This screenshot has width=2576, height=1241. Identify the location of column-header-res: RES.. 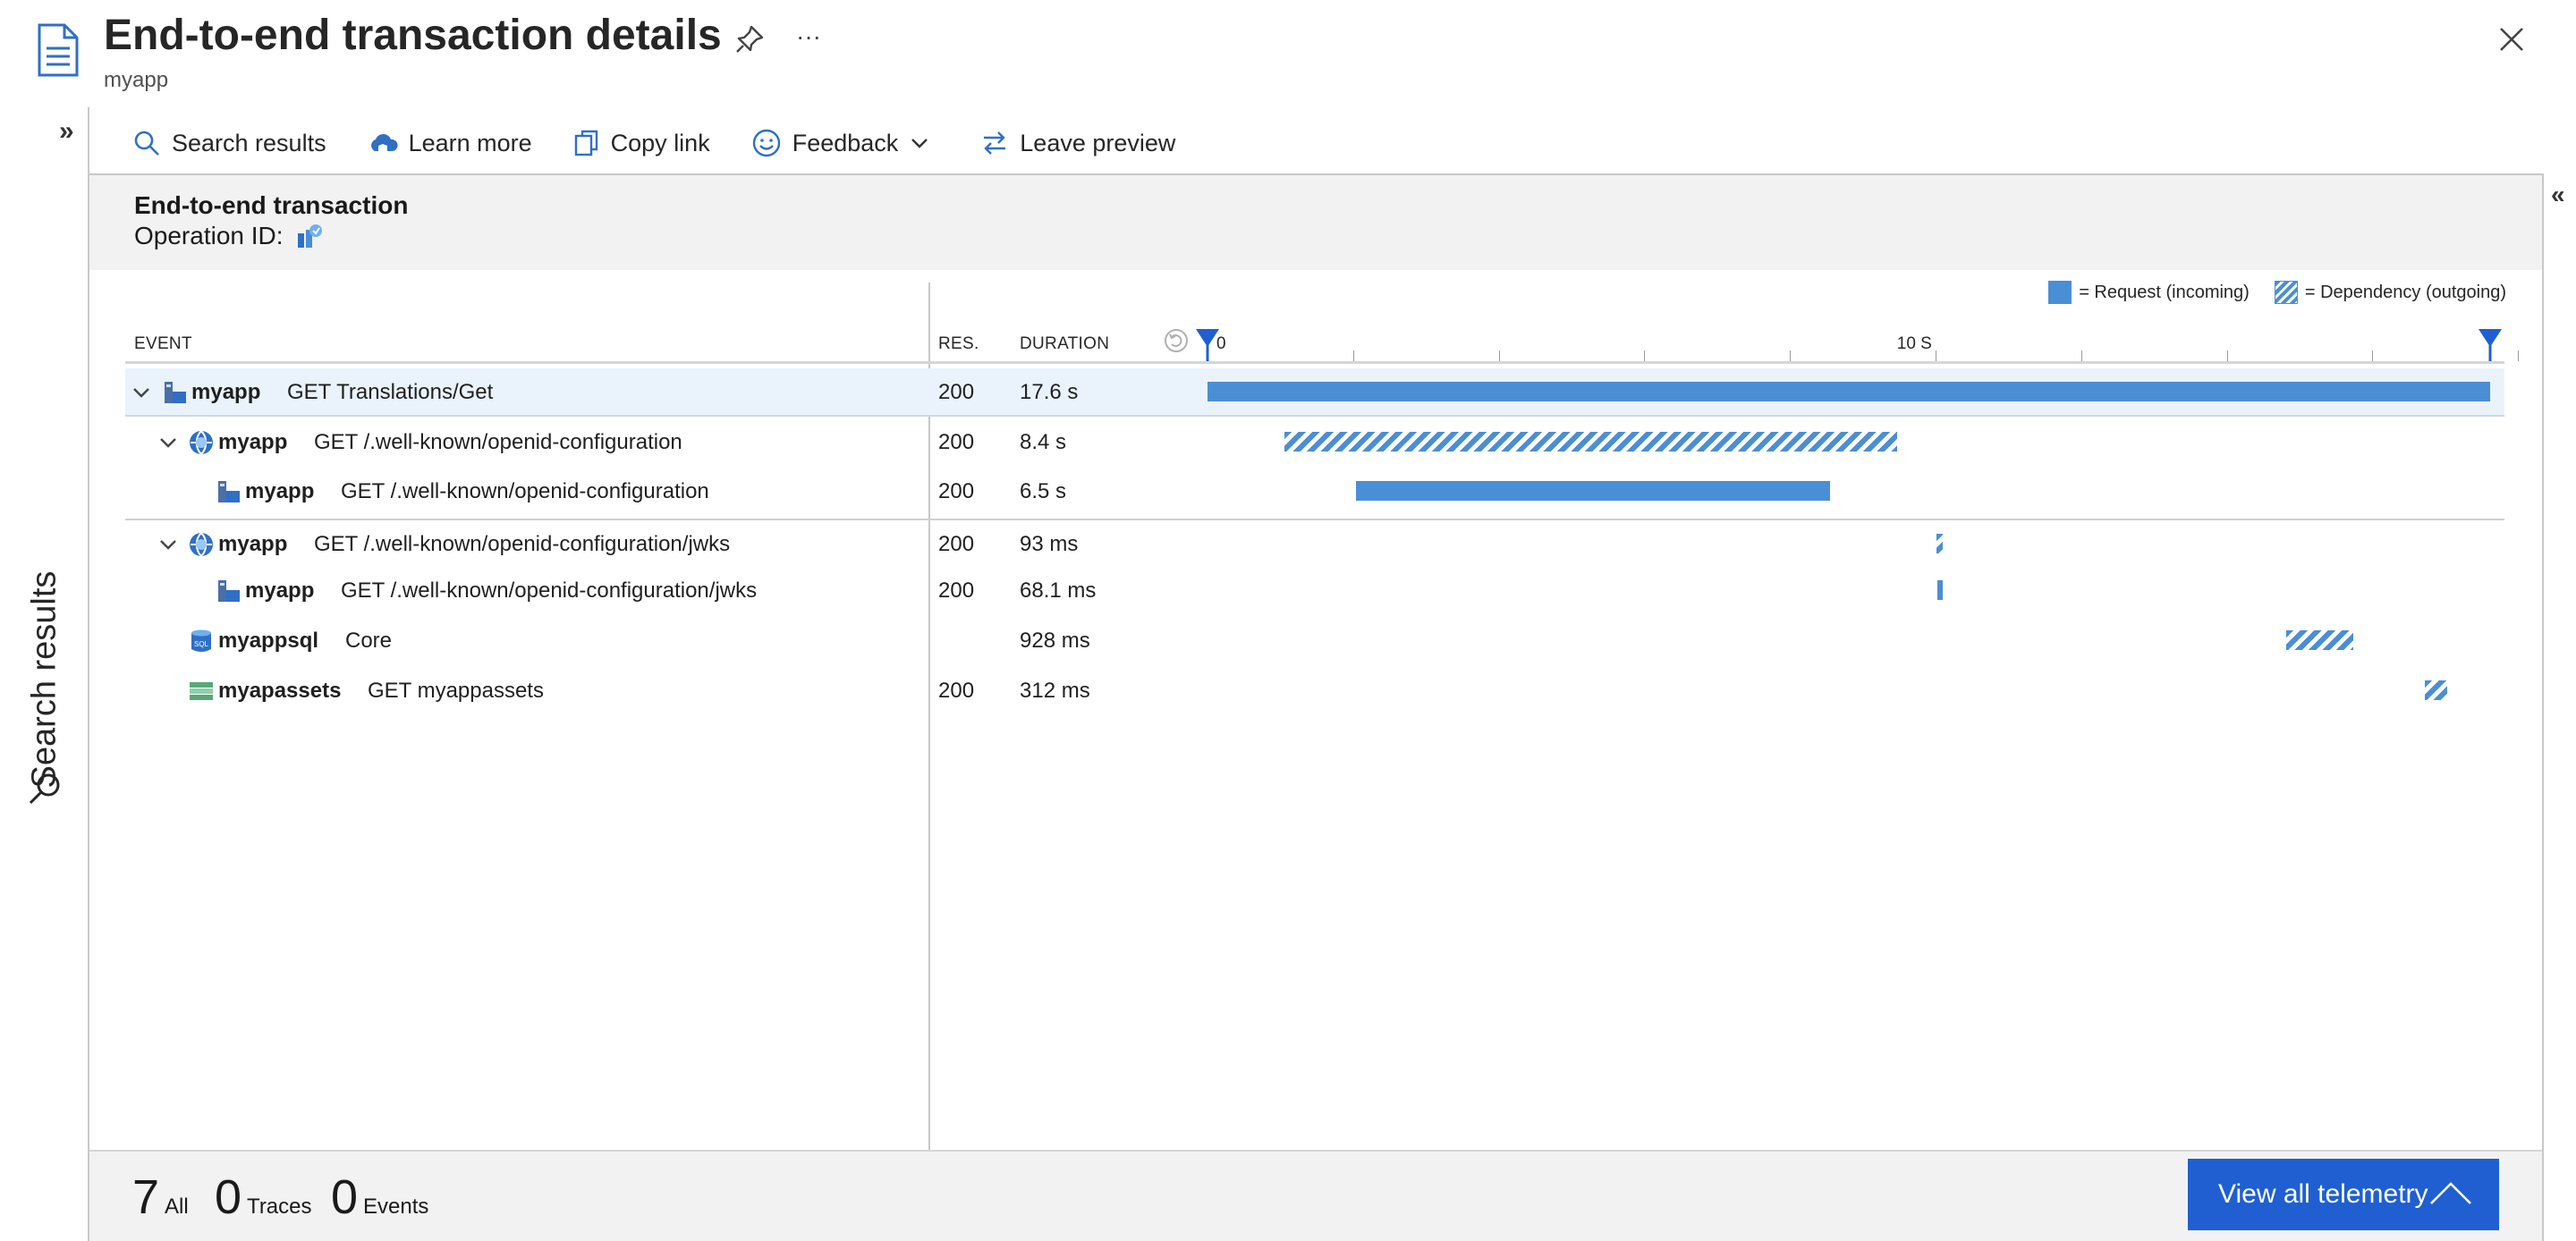
(958, 344).